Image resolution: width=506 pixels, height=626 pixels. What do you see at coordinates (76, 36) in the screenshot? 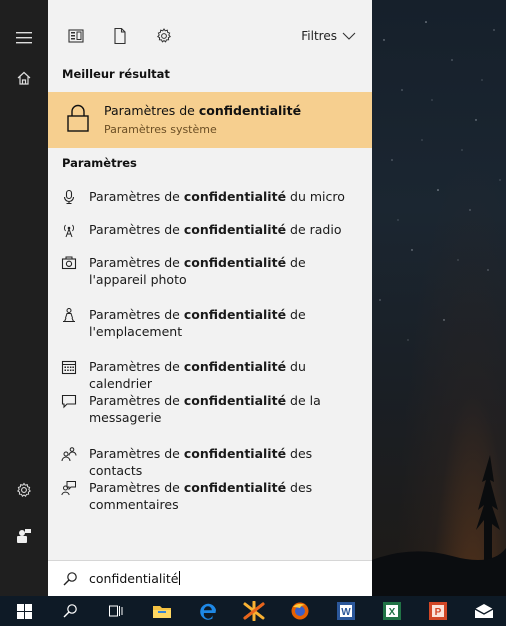
I see `apps-icon` at bounding box center [76, 36].